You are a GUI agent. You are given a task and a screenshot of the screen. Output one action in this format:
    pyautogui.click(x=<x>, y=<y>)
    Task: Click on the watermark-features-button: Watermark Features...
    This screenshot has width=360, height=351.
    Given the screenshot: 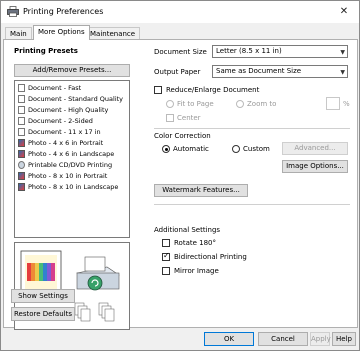 What is the action you would take?
    pyautogui.click(x=201, y=190)
    